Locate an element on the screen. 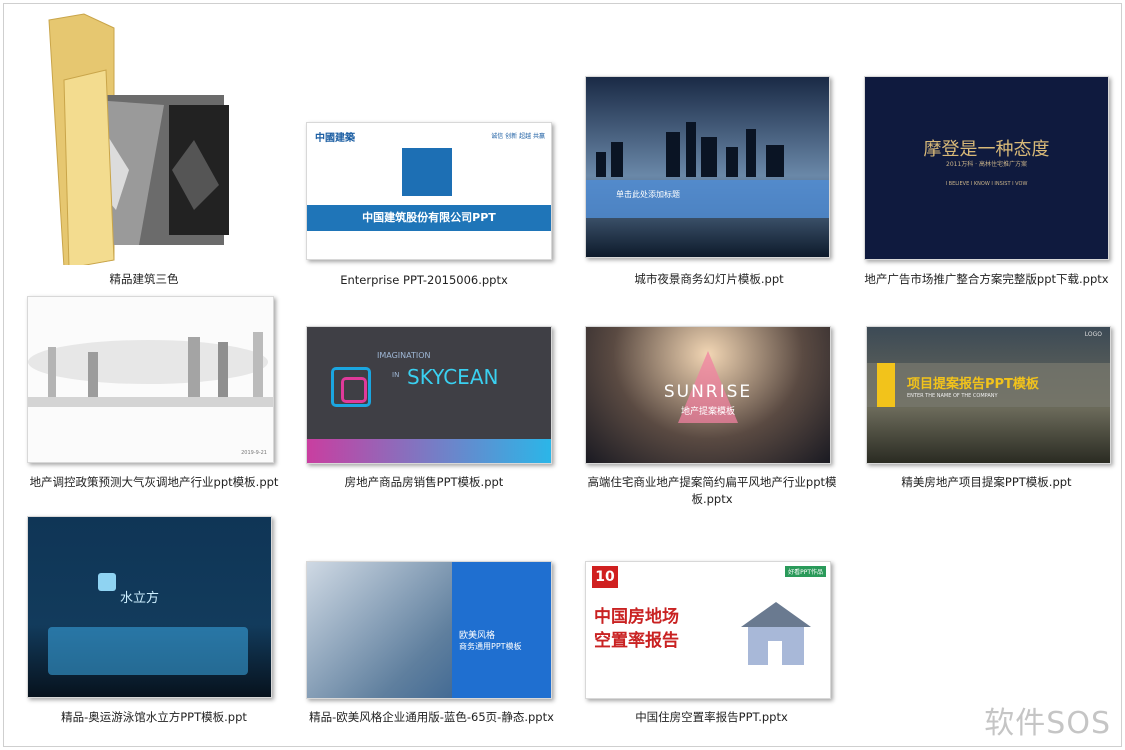  report-title-1: 中国房地场 is located at coordinates (636, 617).